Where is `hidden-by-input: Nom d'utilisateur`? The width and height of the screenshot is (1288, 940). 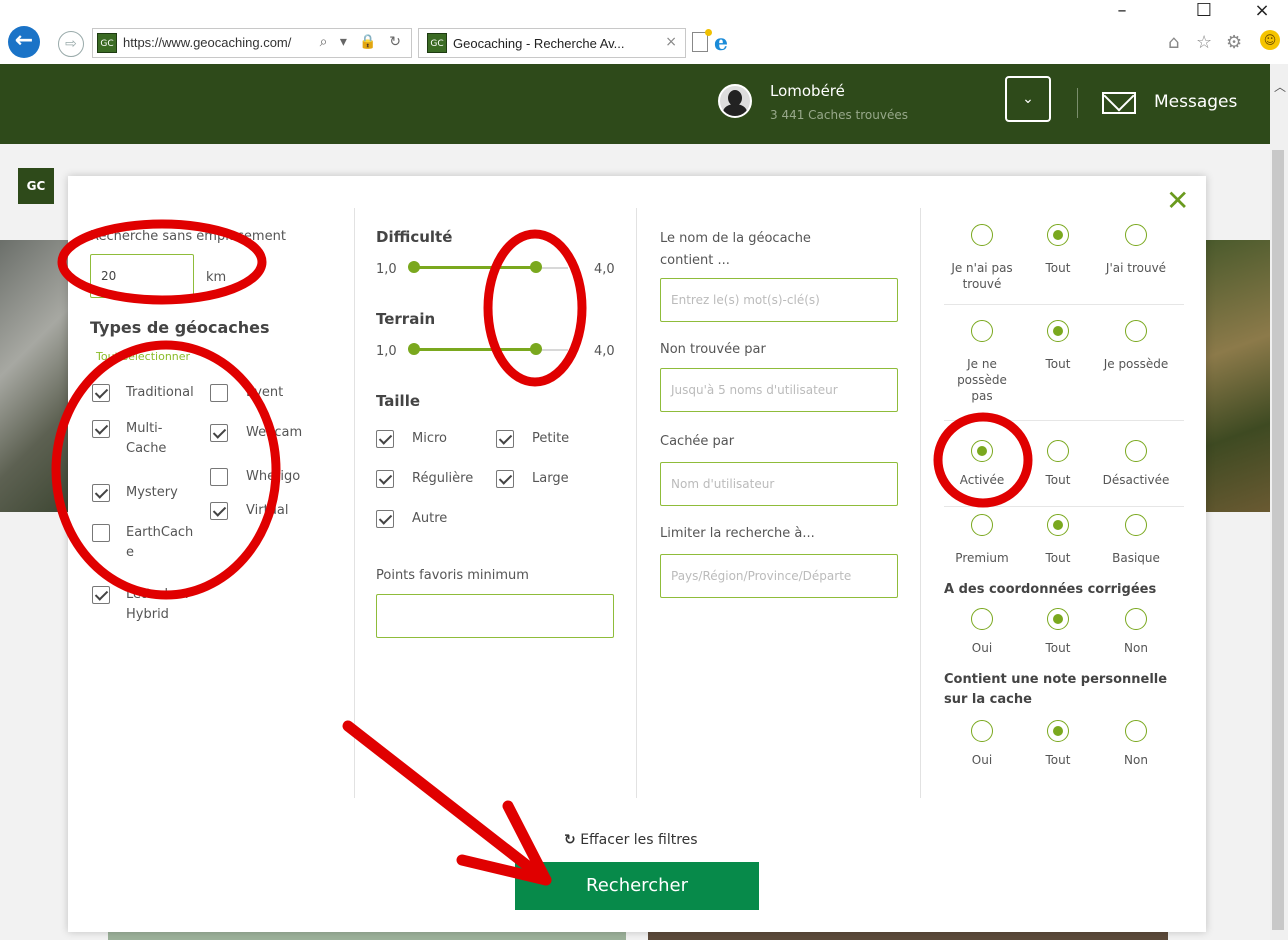
hidden-by-input: Nom d'utilisateur is located at coordinates (779, 484).